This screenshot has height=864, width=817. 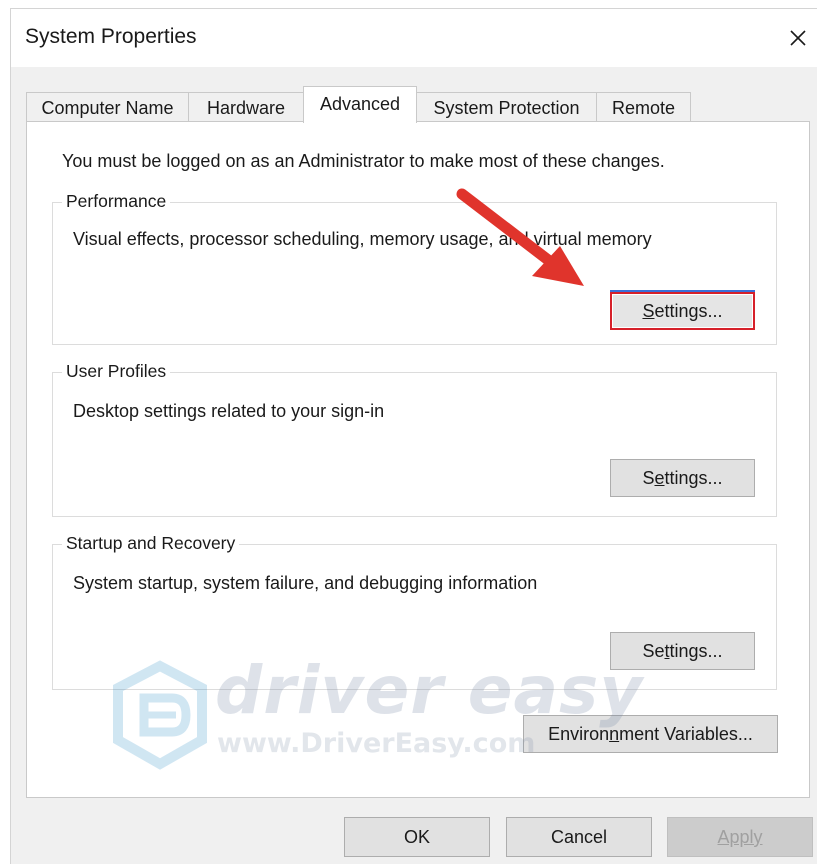 I want to click on tab-hardware: Hardware, so click(x=246, y=107).